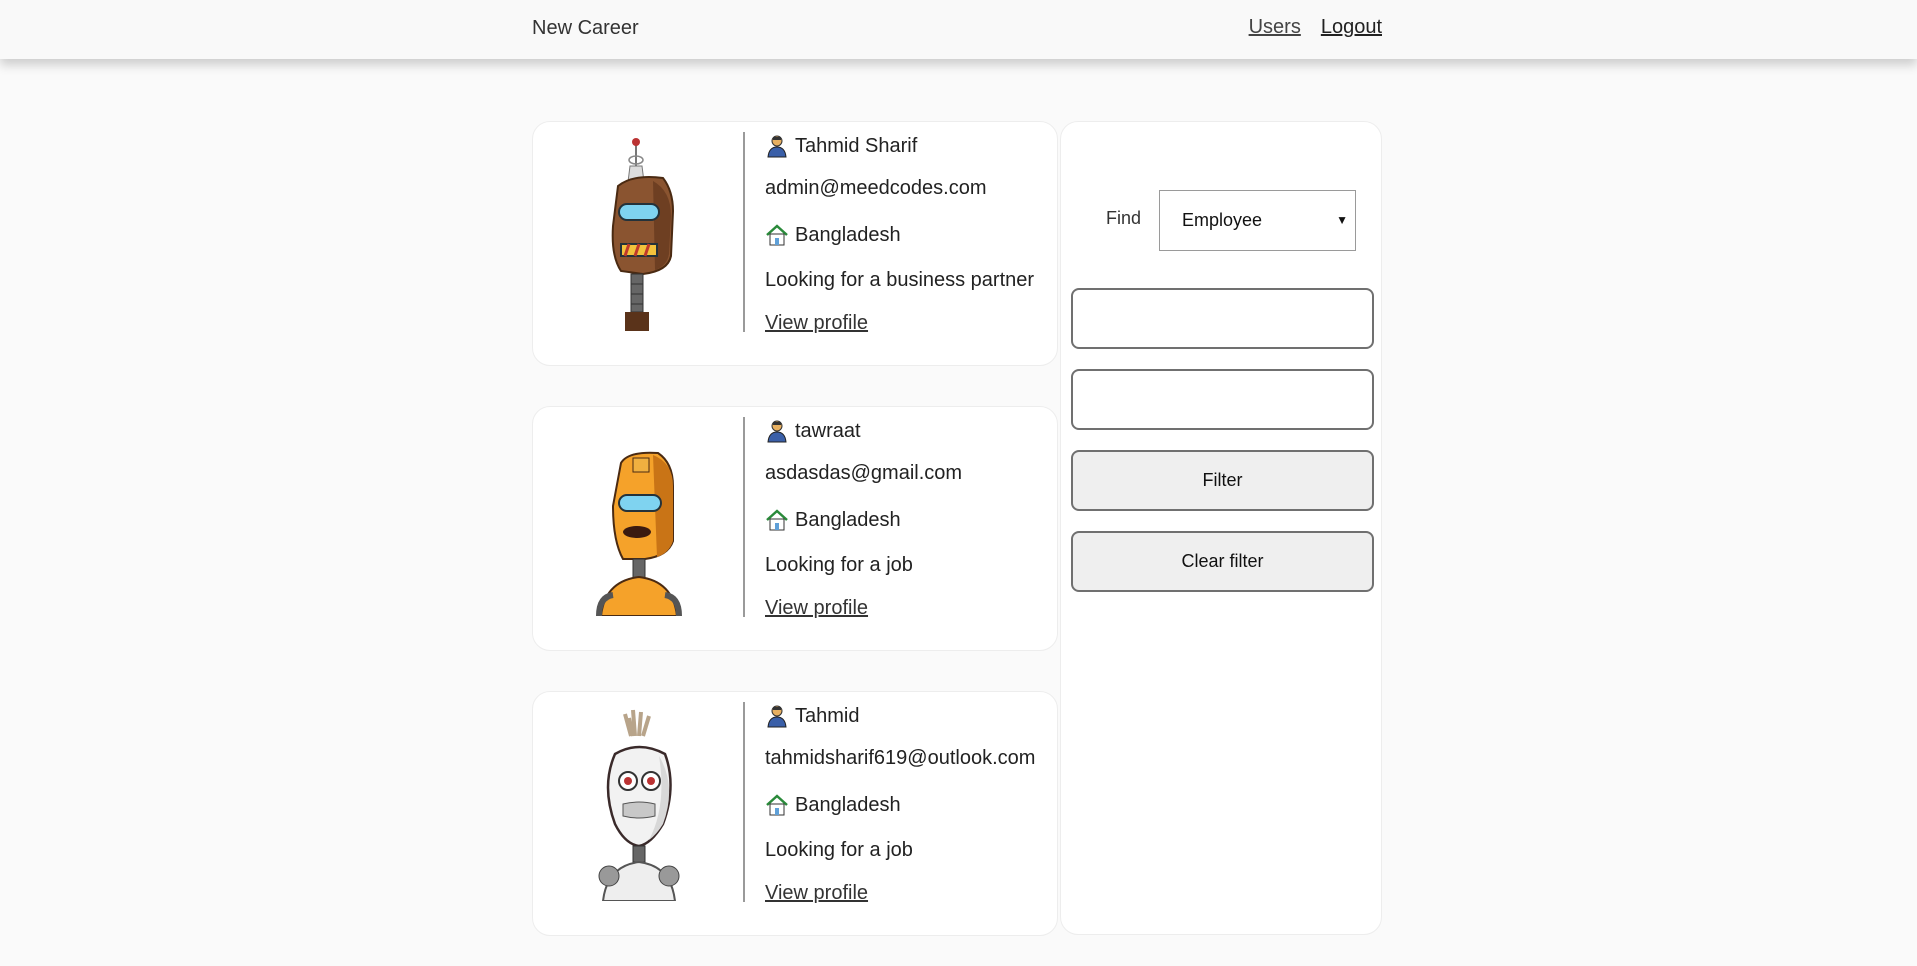 This screenshot has width=1917, height=966. I want to click on nav-logout-link: Logout, so click(1351, 27).